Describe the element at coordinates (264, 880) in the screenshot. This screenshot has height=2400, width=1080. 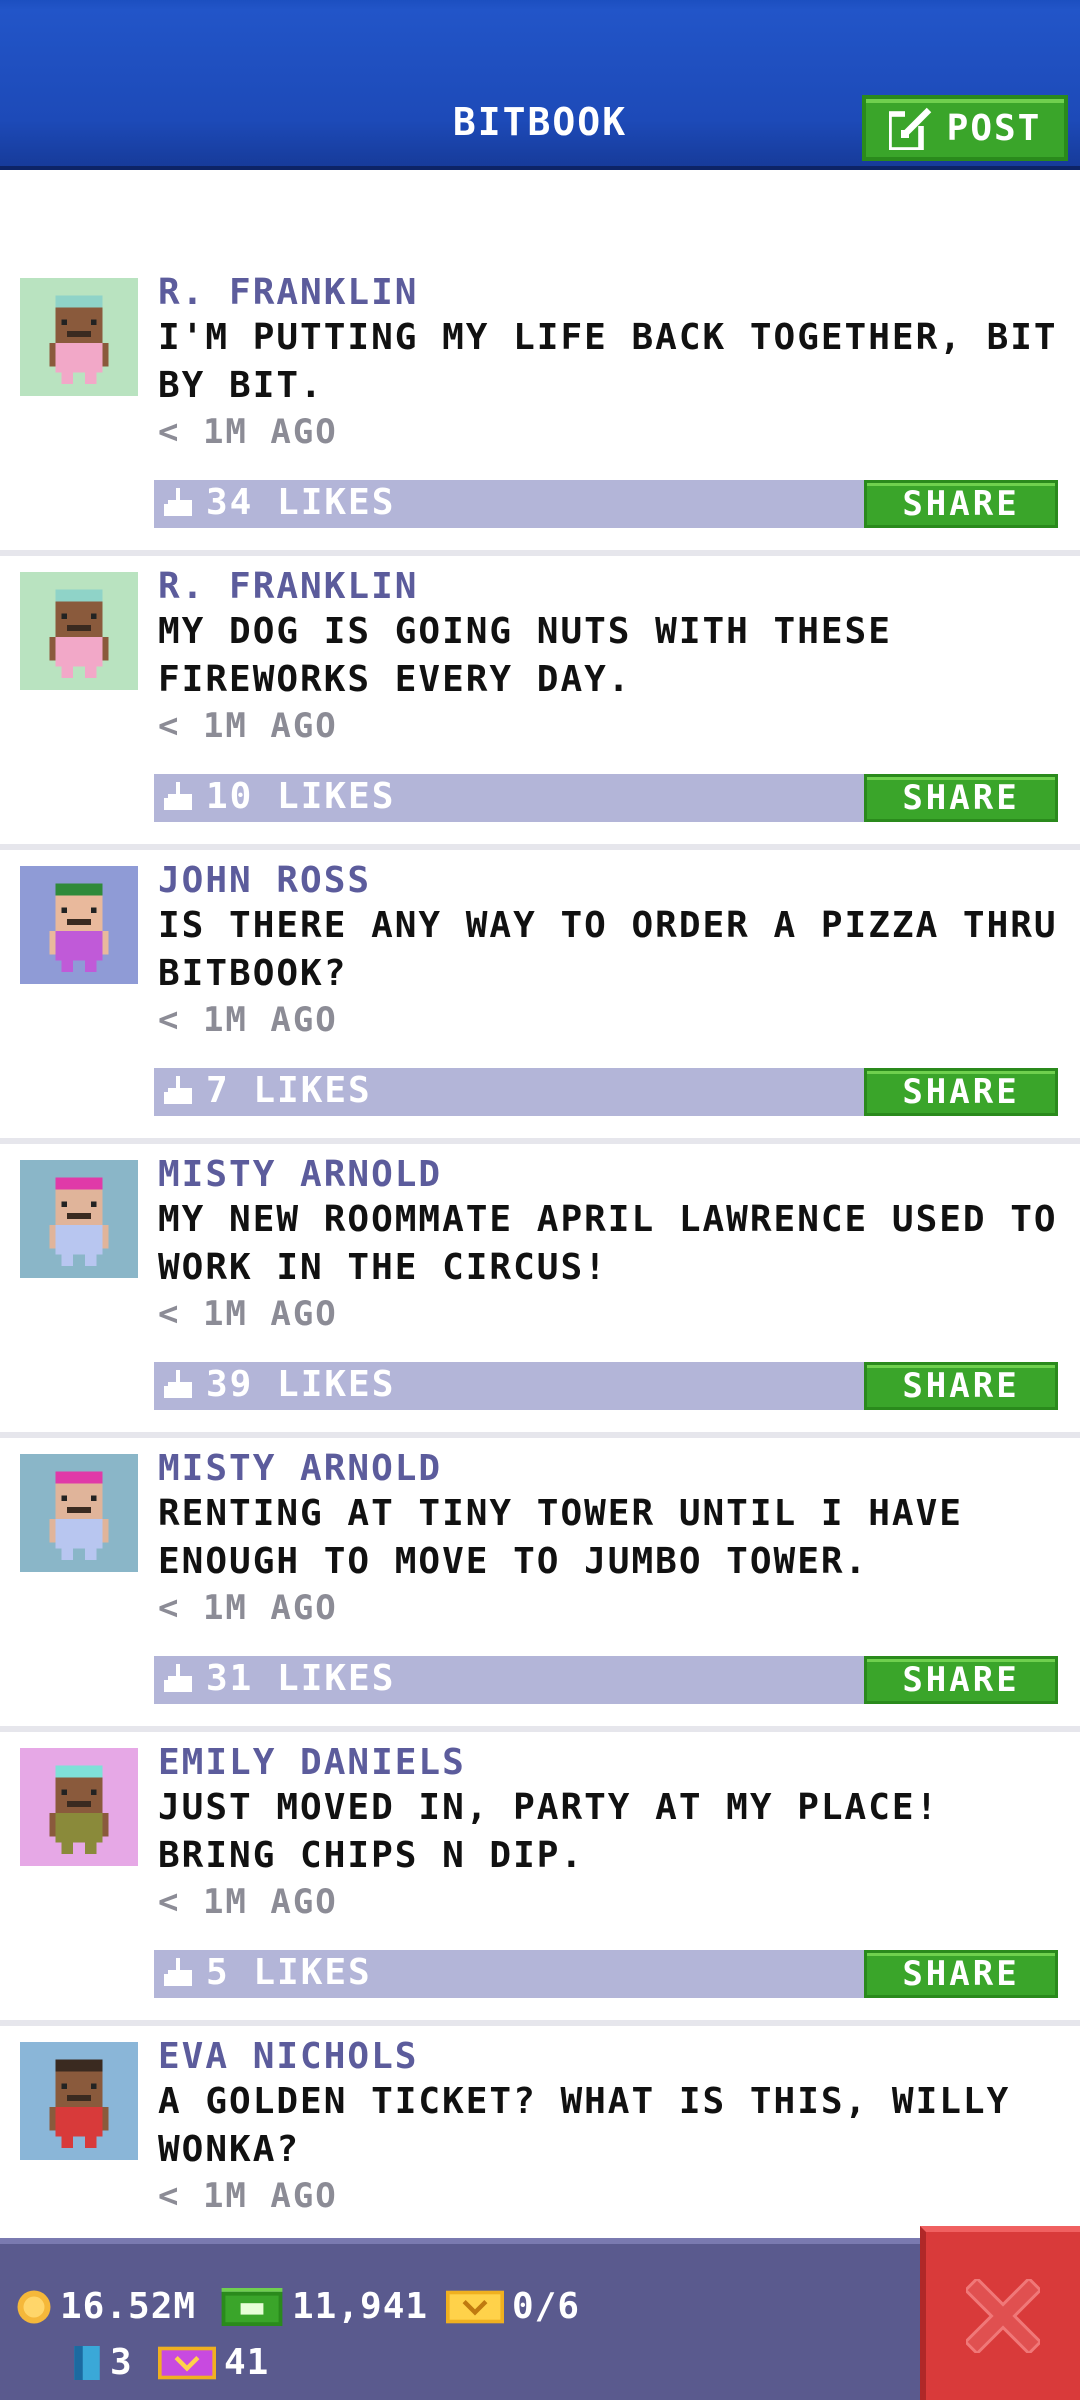
I see `post-author: JOHN ROSS` at that location.